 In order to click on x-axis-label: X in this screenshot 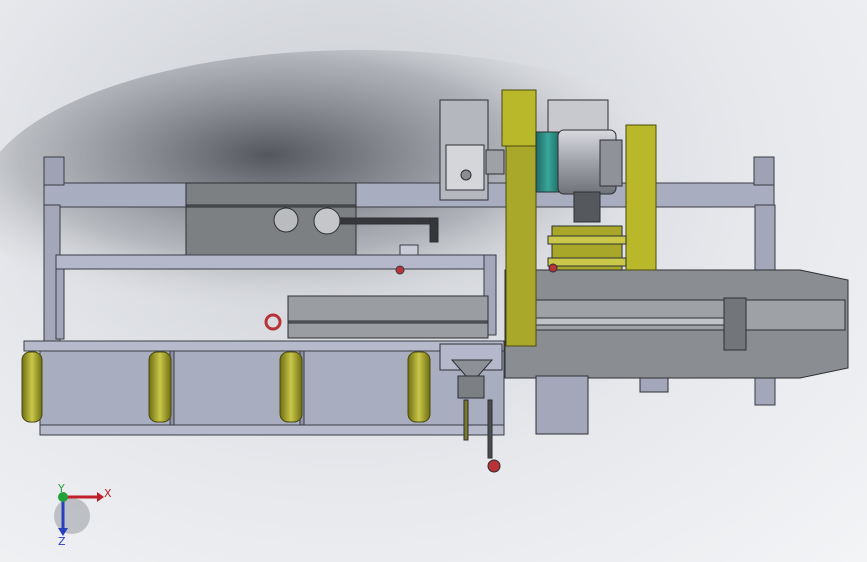, I will do `click(108, 493)`.